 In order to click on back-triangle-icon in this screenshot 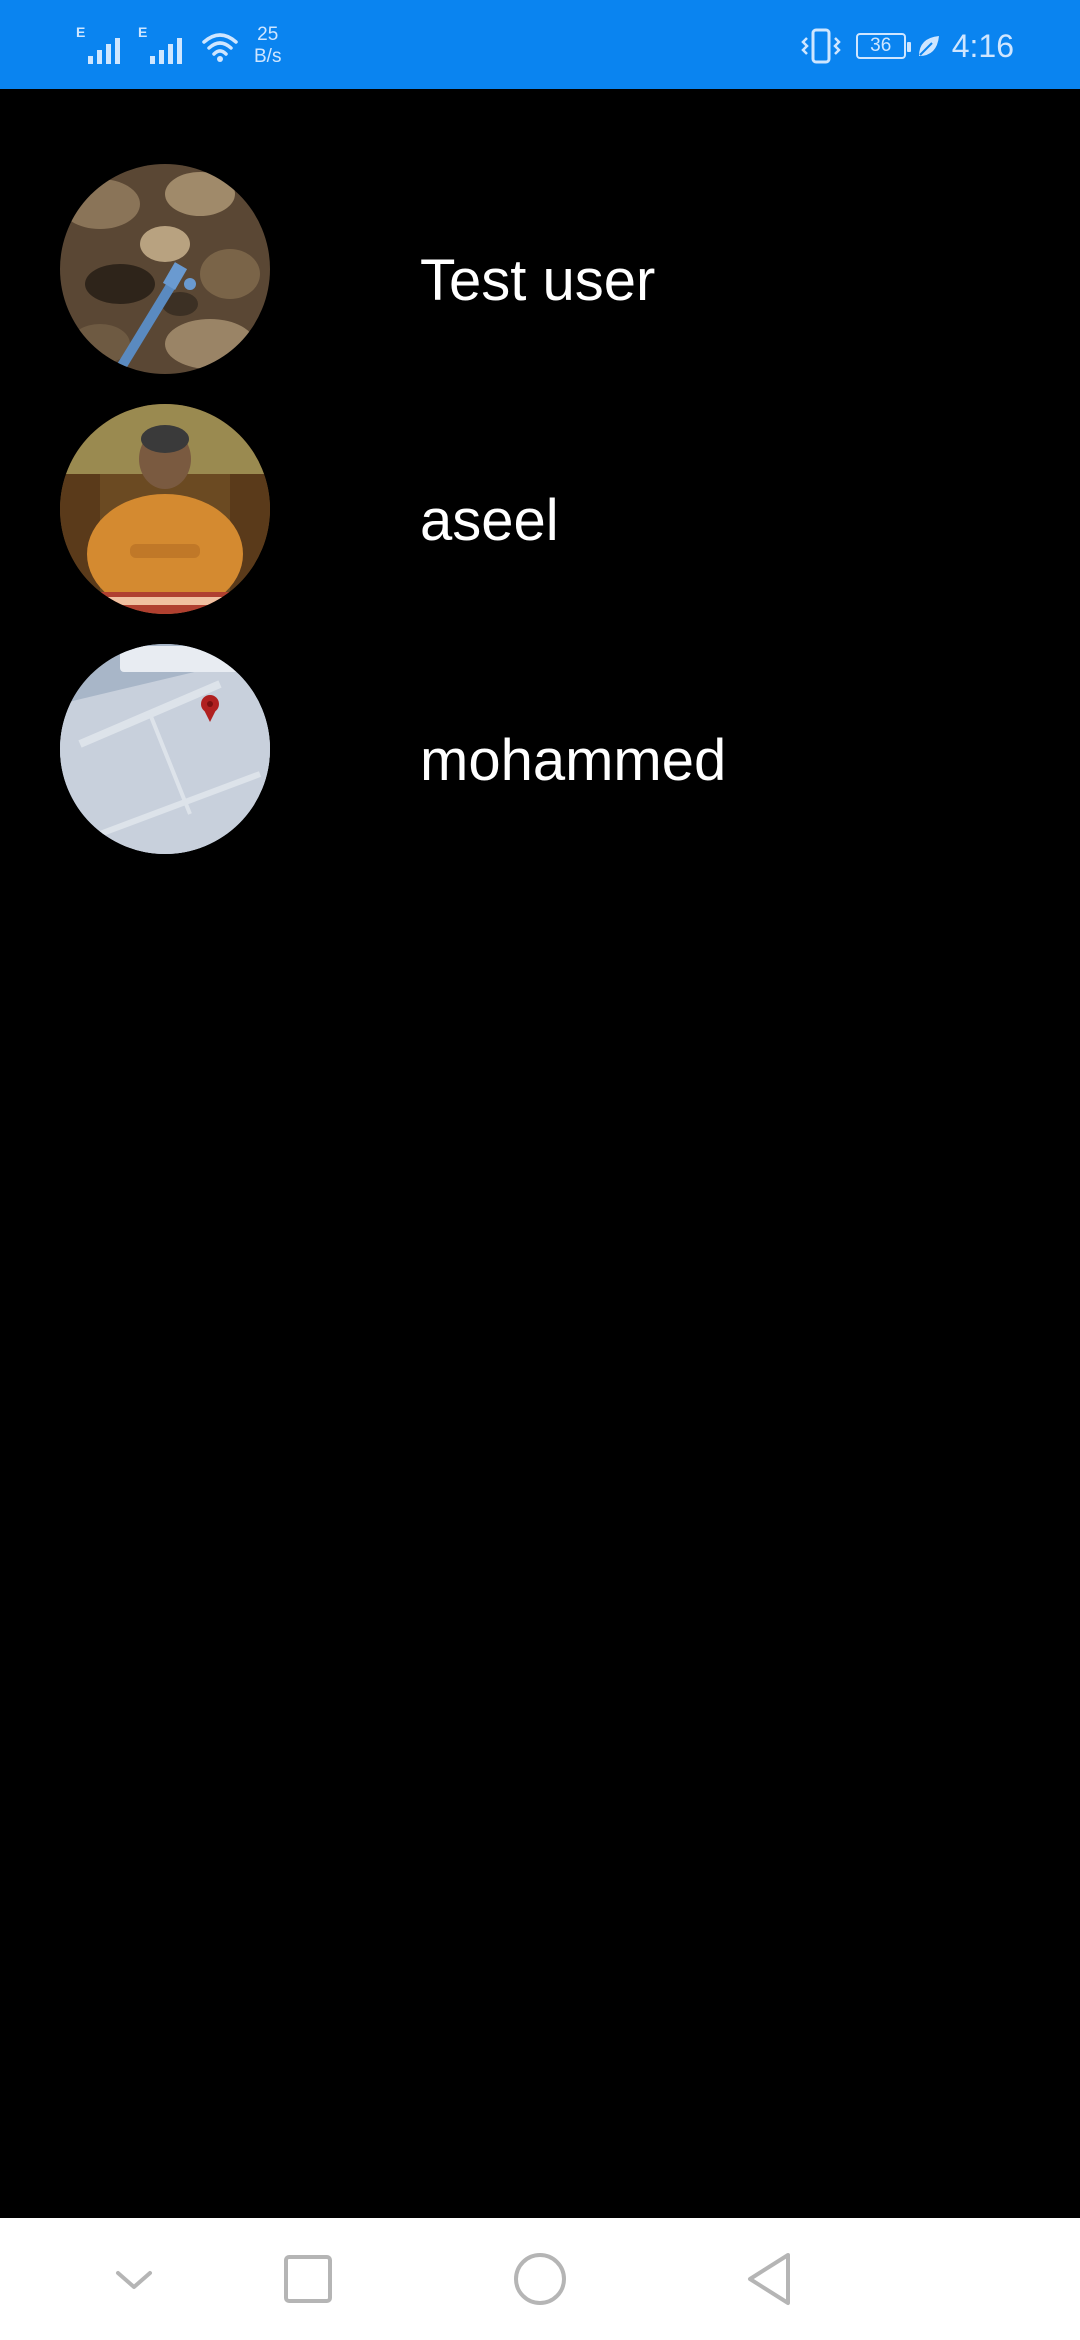, I will do `click(769, 2279)`.